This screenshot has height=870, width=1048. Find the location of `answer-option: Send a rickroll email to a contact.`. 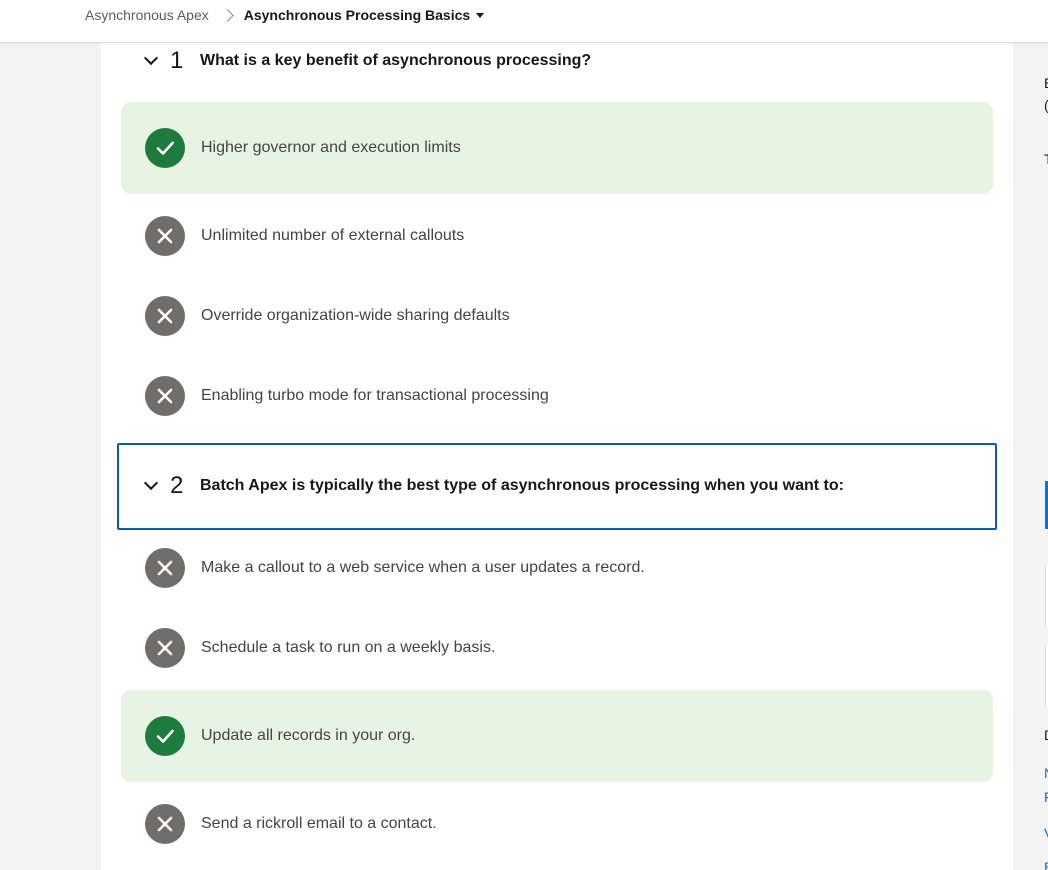

answer-option: Send a rickroll email to a contact. is located at coordinates (557, 824).